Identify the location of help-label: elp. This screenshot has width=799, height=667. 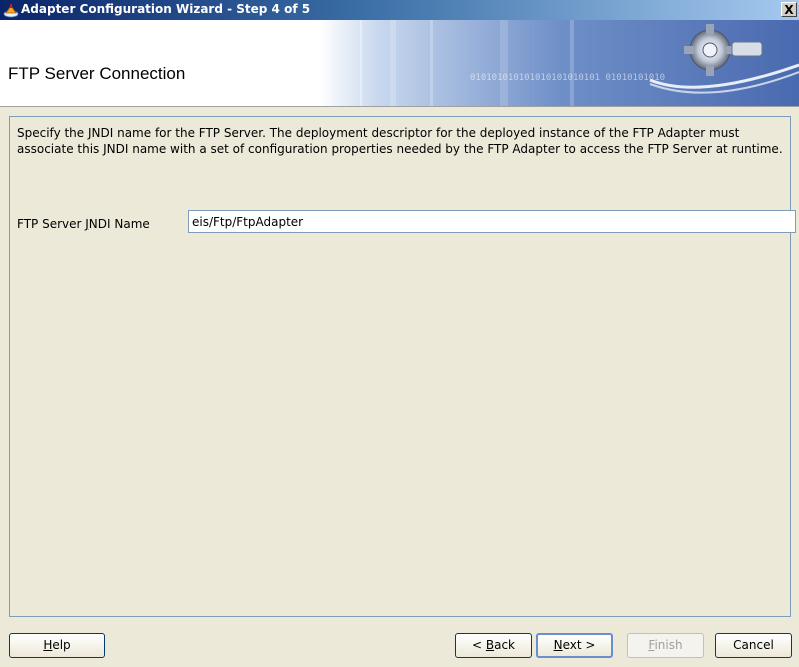
(61, 645).